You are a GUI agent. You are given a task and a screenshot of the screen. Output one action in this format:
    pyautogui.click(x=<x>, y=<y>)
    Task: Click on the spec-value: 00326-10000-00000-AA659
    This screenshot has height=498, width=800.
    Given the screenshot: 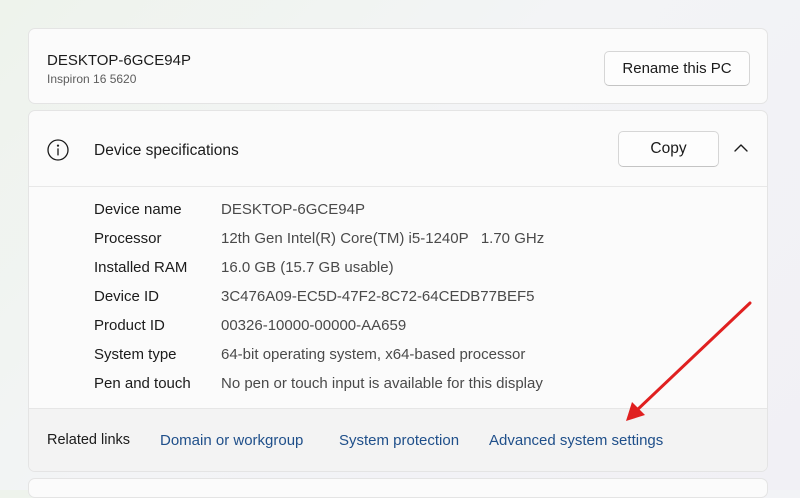 What is the action you would take?
    pyautogui.click(x=314, y=325)
    